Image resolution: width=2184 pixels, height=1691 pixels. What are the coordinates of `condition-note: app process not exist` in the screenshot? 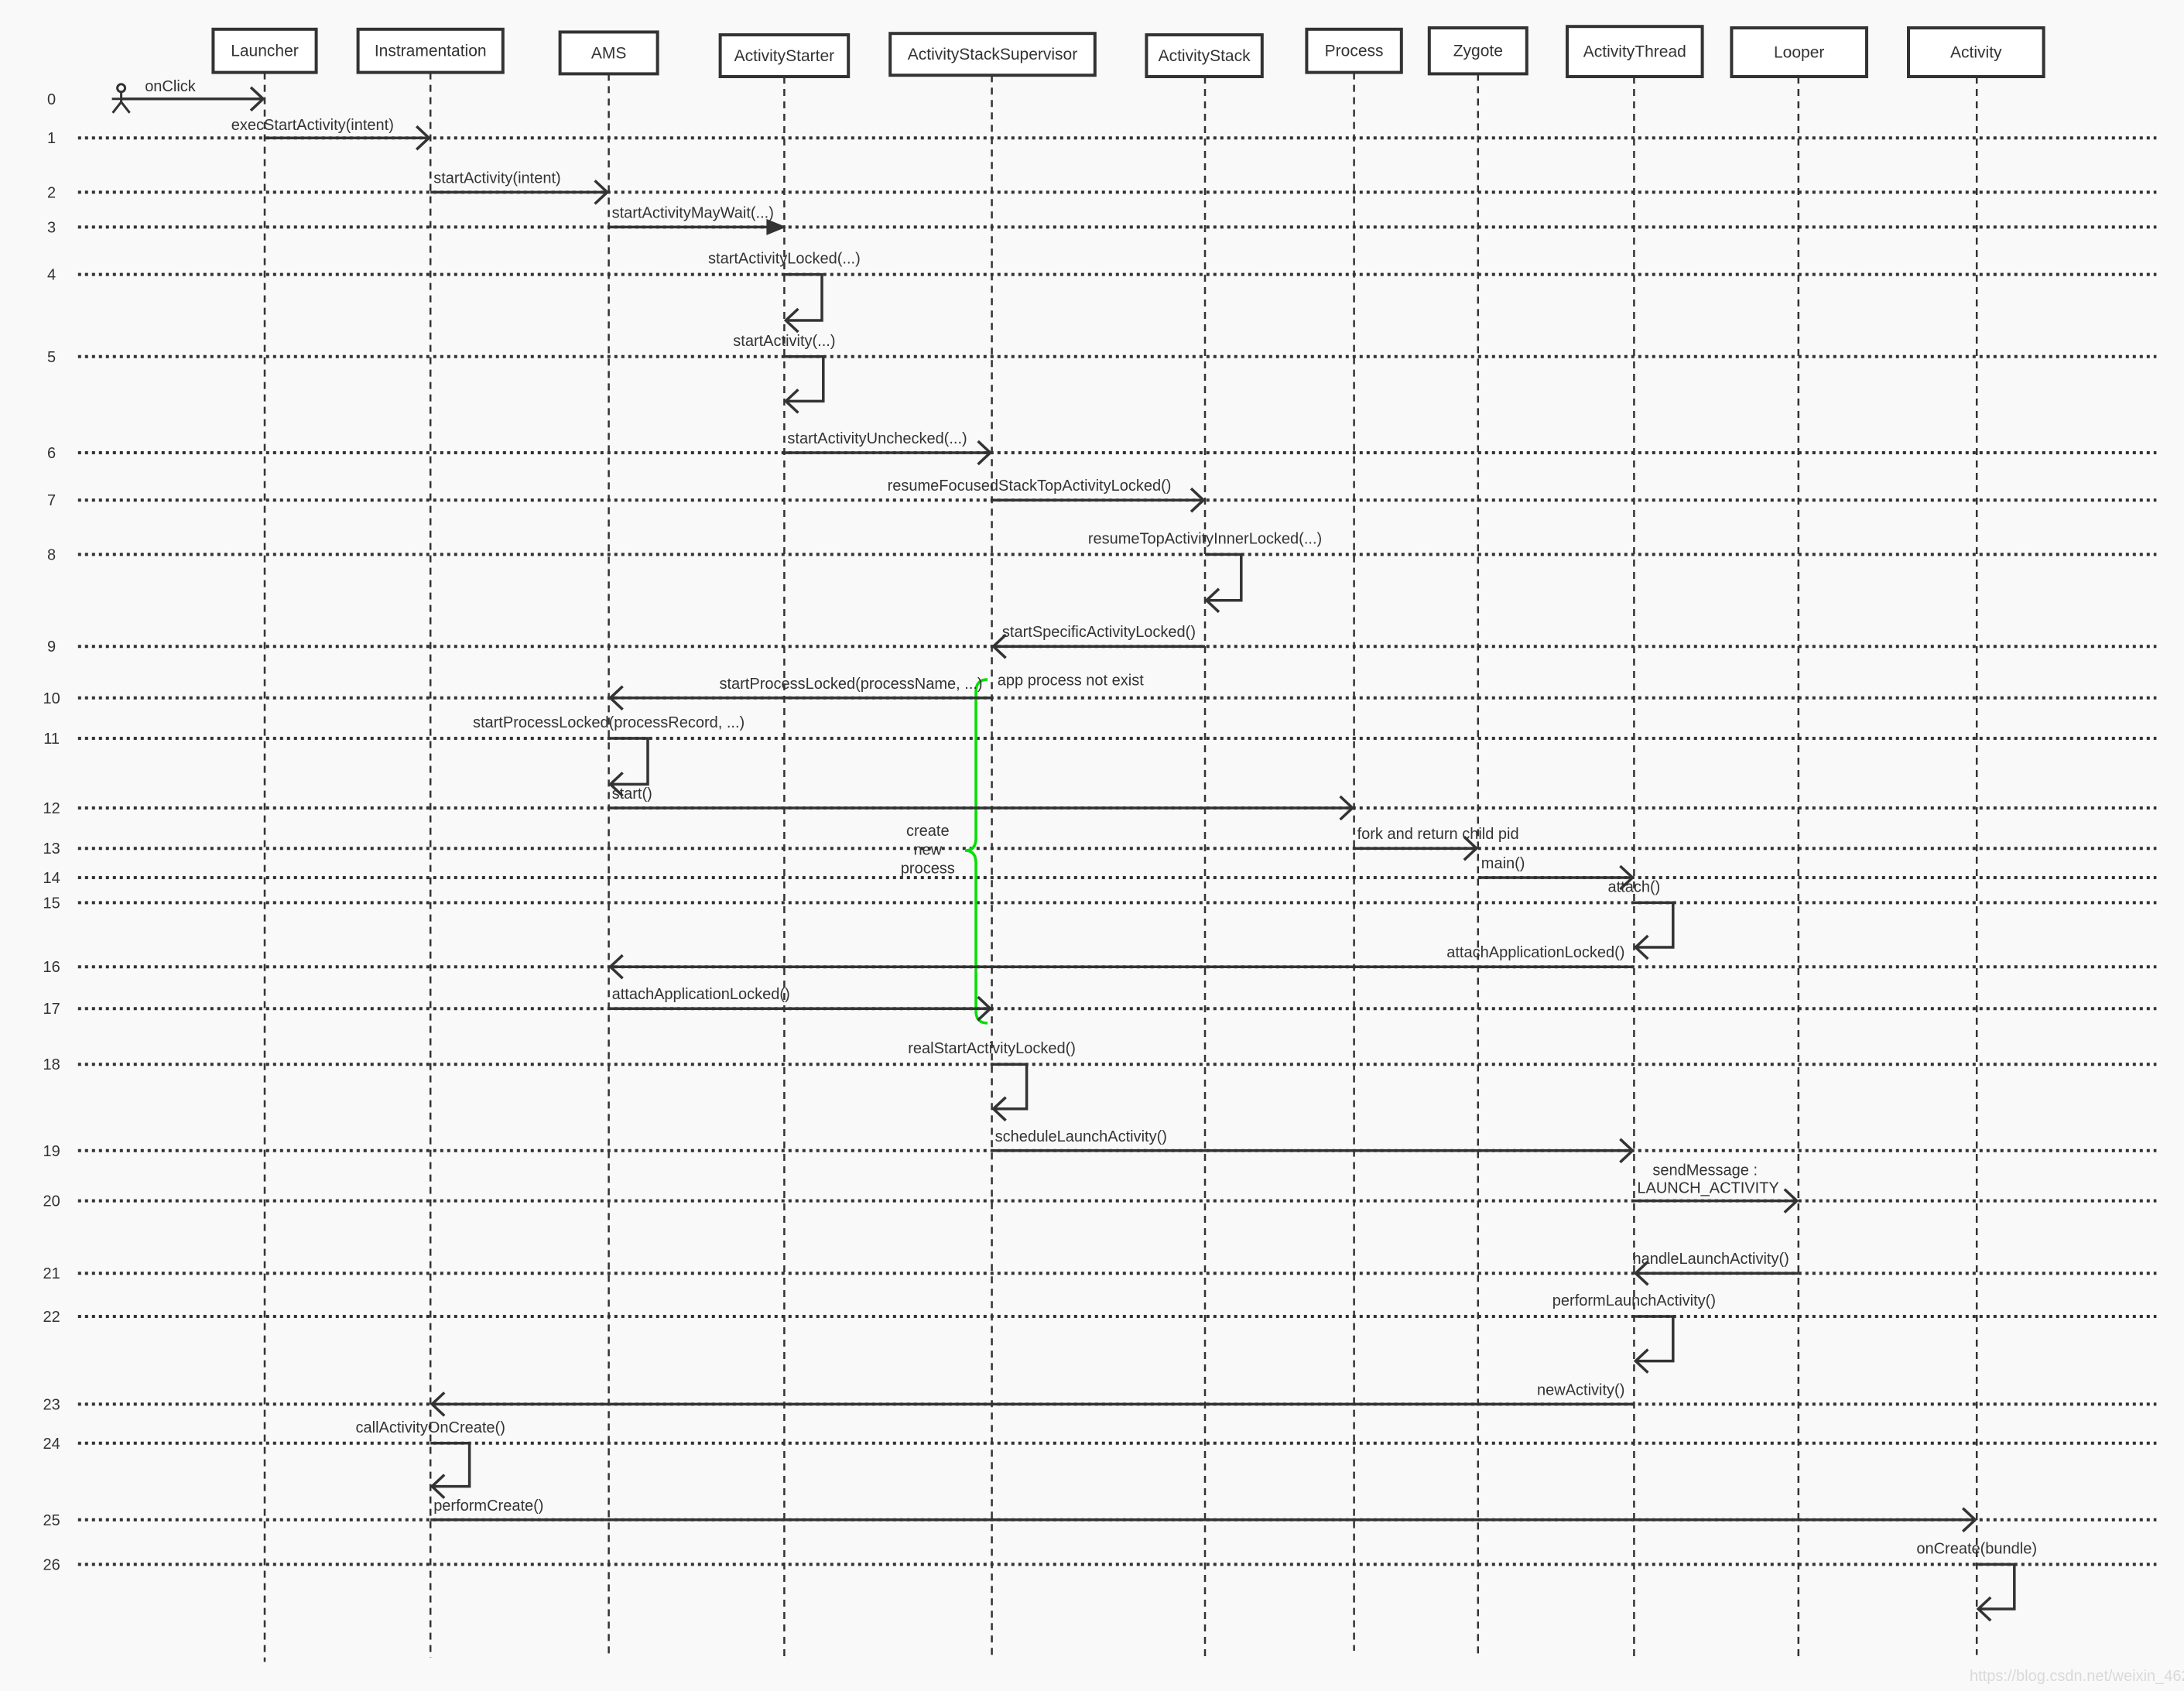 It's located at (1071, 681).